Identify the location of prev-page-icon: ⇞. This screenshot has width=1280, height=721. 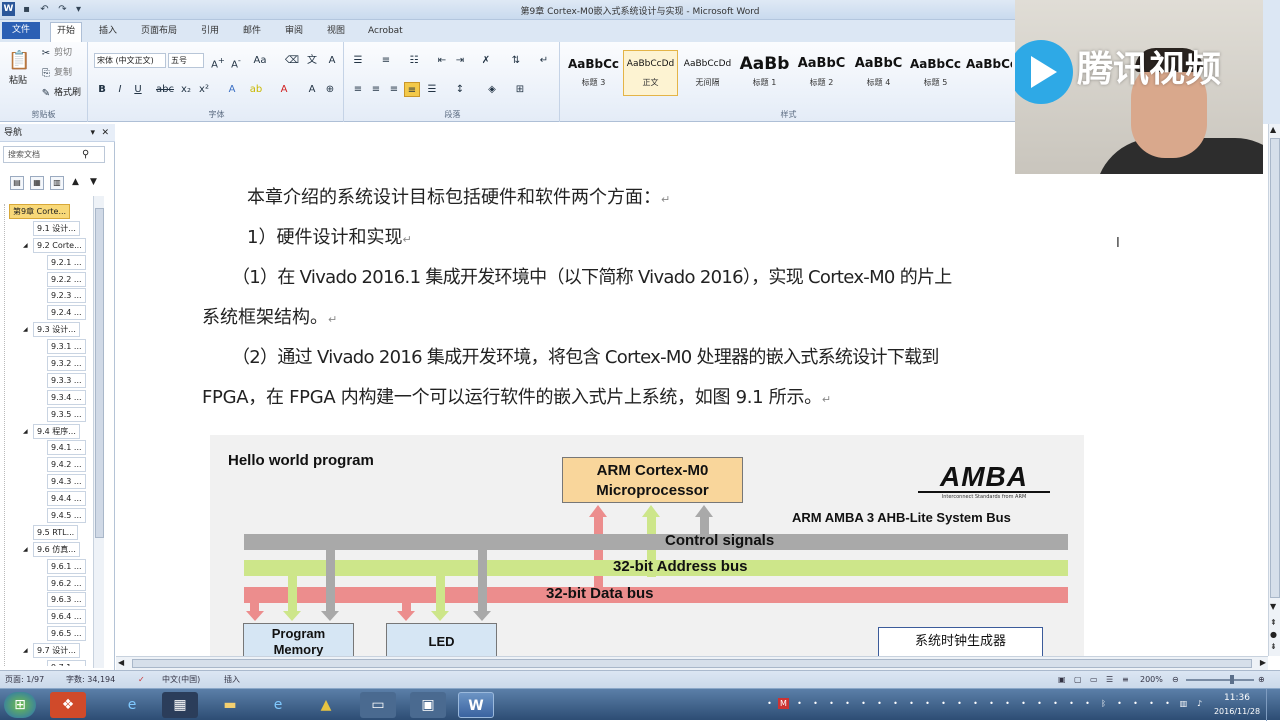
(1273, 622).